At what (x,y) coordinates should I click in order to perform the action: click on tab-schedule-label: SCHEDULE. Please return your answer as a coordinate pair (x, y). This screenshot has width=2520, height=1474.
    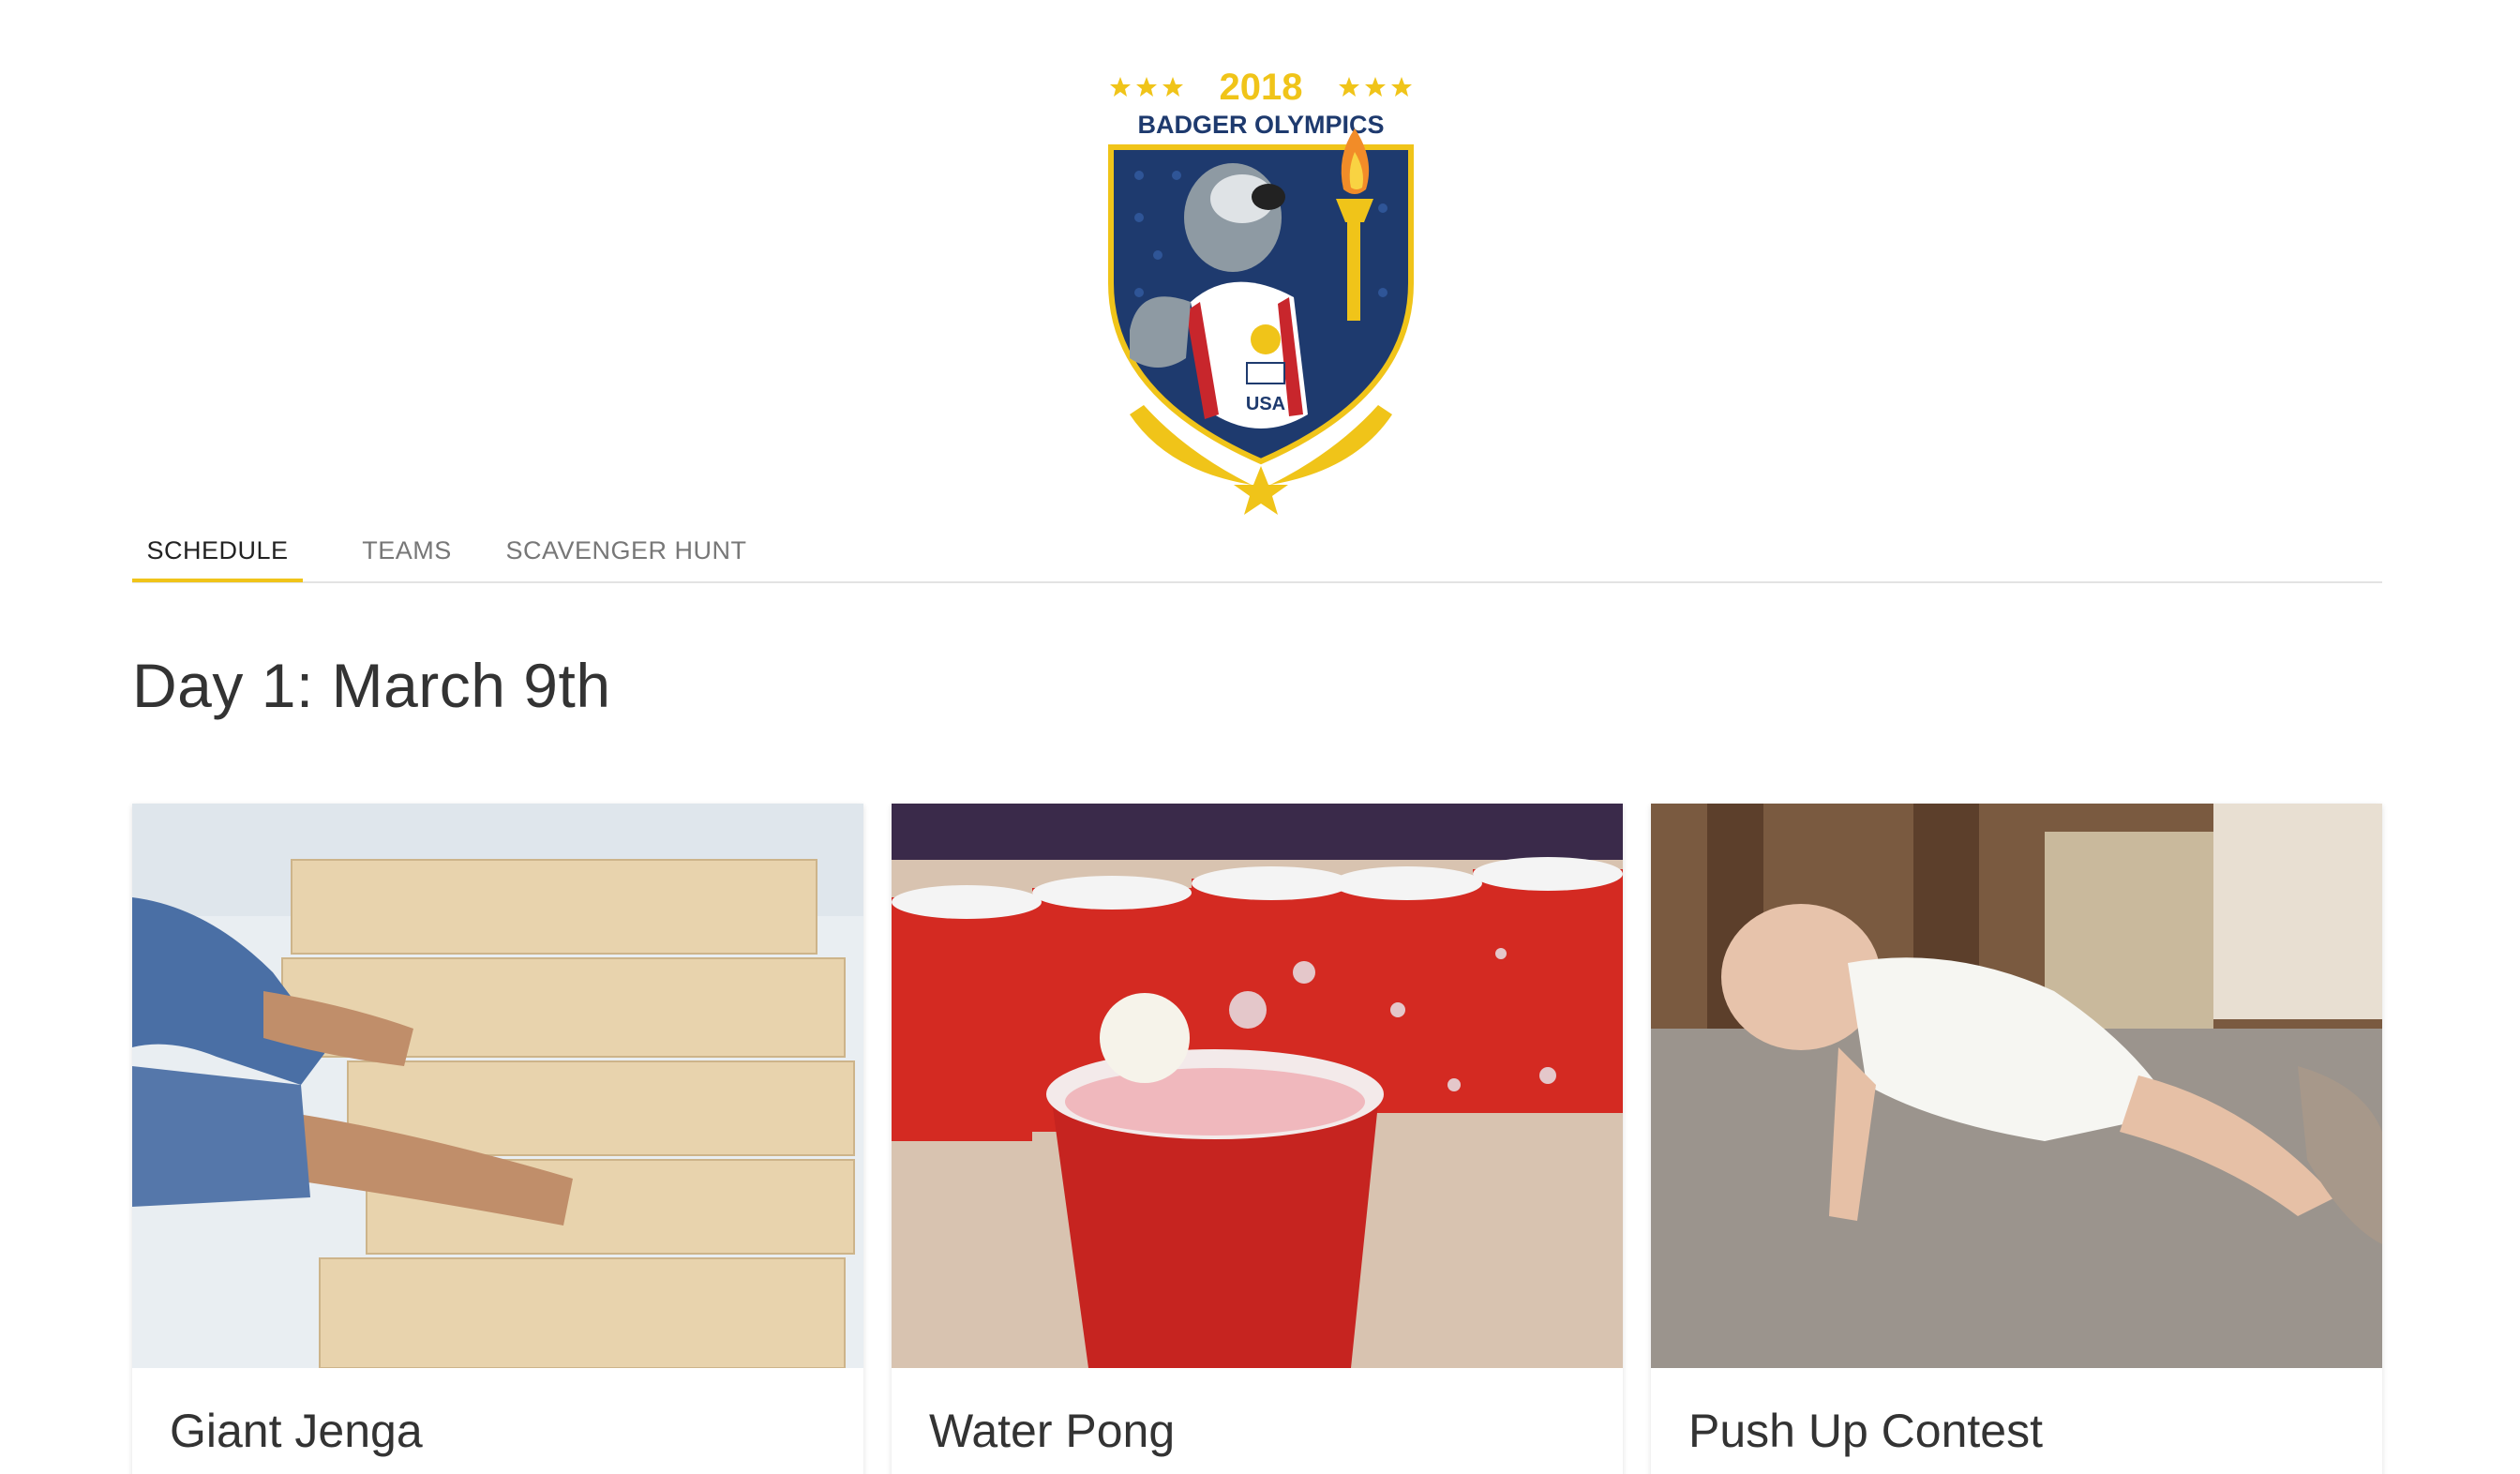
    Looking at the image, I should click on (217, 550).